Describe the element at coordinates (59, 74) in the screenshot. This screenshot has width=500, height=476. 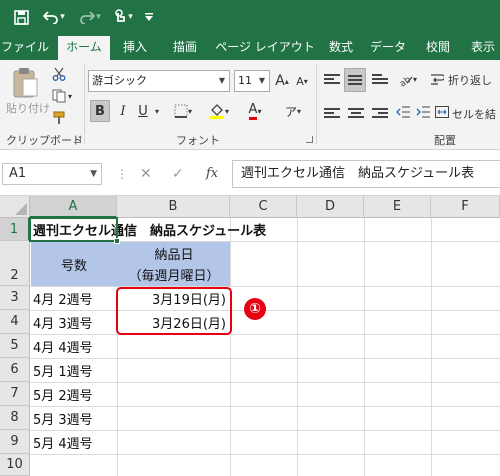
I see `cut-icon` at that location.